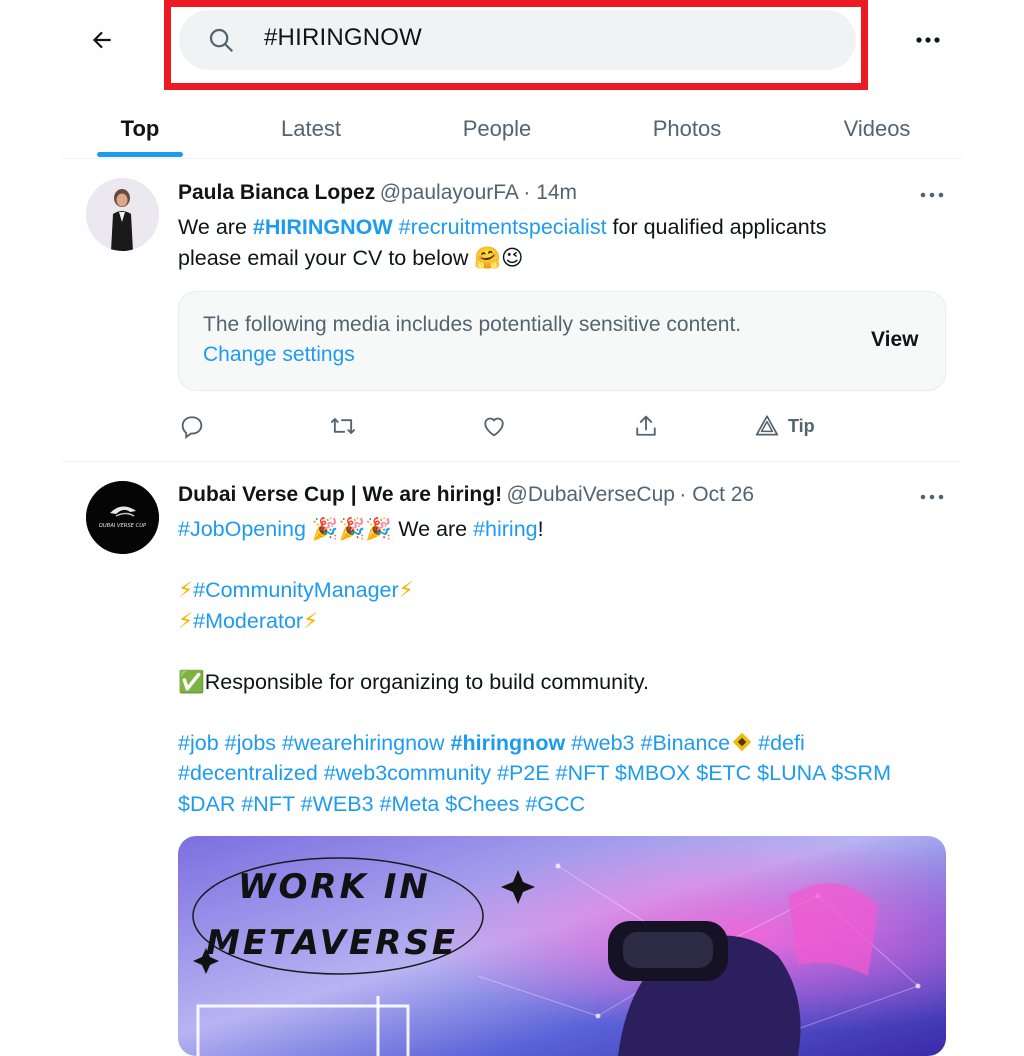 This screenshot has width=1024, height=1056. Describe the element at coordinates (784, 426) in the screenshot. I see `tip-button: Tip` at that location.